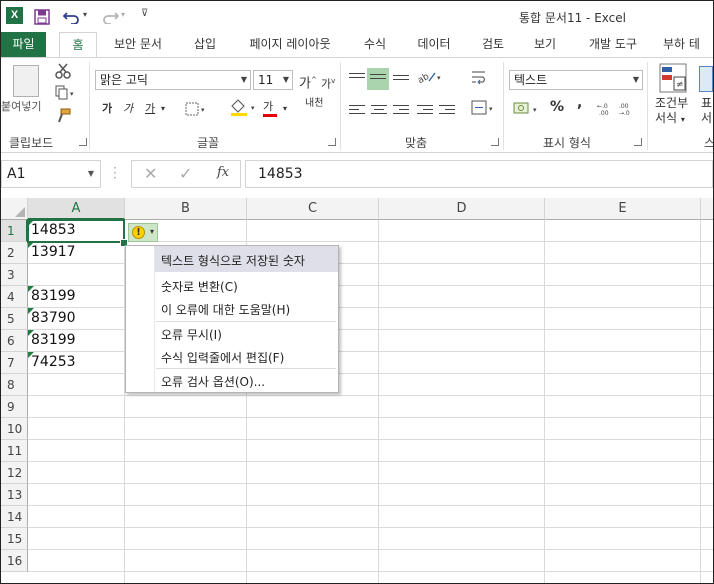 The height and width of the screenshot is (584, 714). I want to click on name-box: A1 ▼, so click(51, 174).